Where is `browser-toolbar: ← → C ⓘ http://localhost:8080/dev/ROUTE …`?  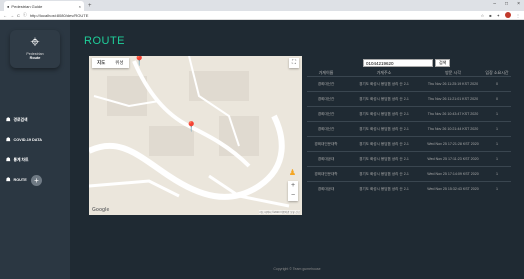 browser-toolbar: ← → C ⓘ http://localhost:8080/dev/ROUTE … is located at coordinates (262, 15).